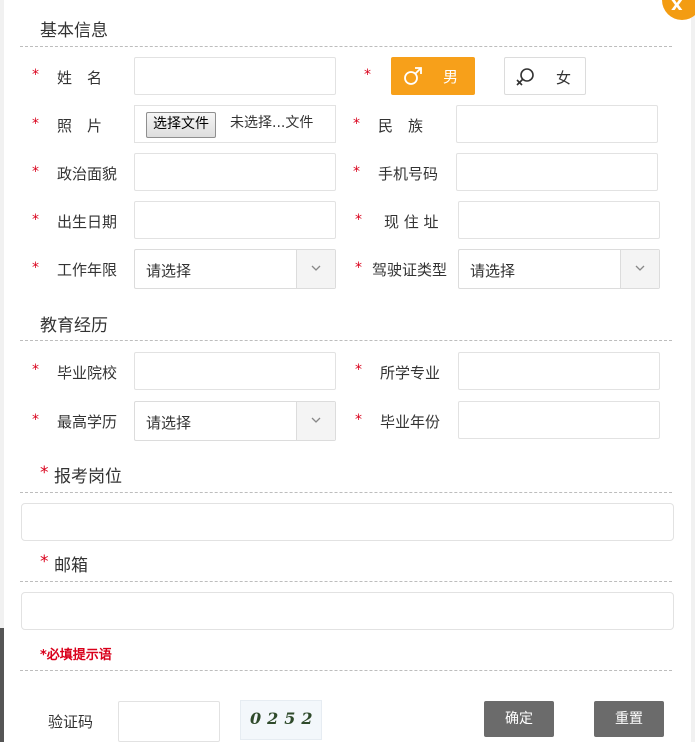  I want to click on political-input, so click(235, 172).